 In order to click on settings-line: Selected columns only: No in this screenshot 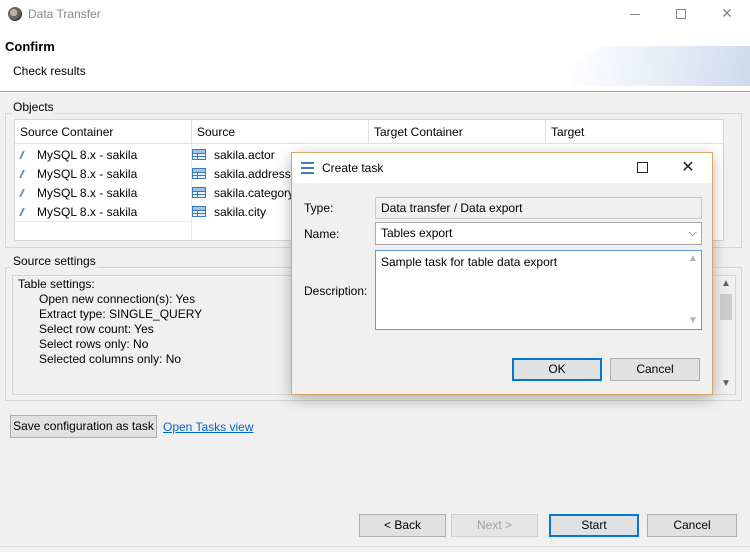, I will do `click(110, 359)`.